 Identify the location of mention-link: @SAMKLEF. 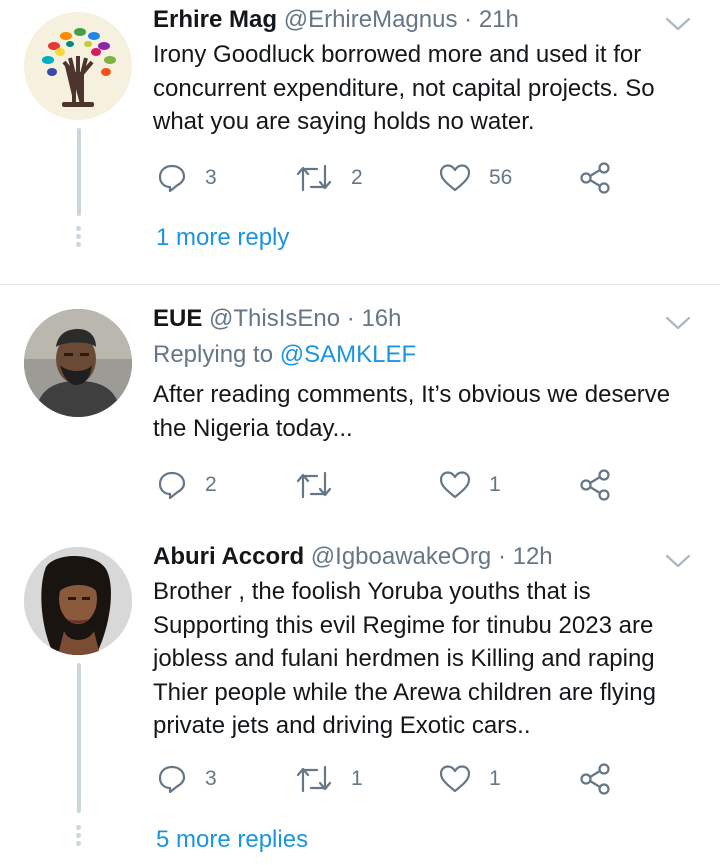
(348, 354).